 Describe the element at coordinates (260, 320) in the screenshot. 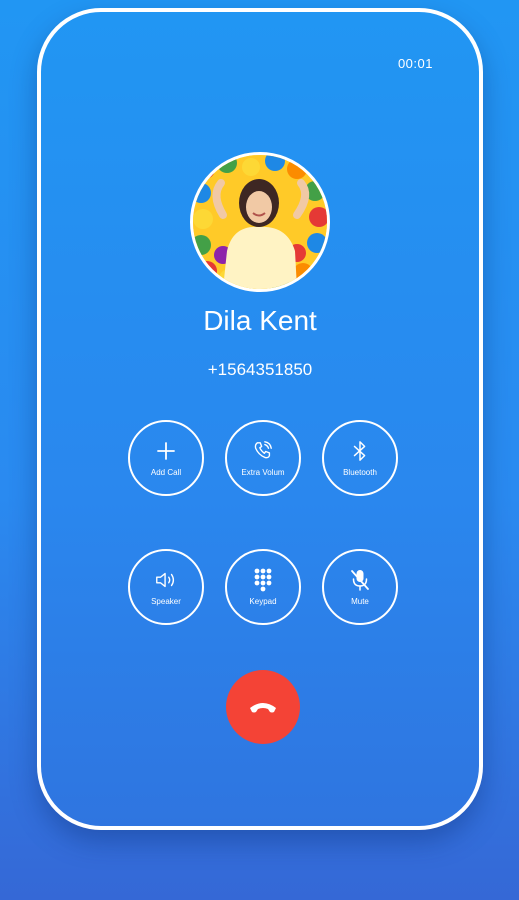

I see `contact-name: Dila Kent` at that location.